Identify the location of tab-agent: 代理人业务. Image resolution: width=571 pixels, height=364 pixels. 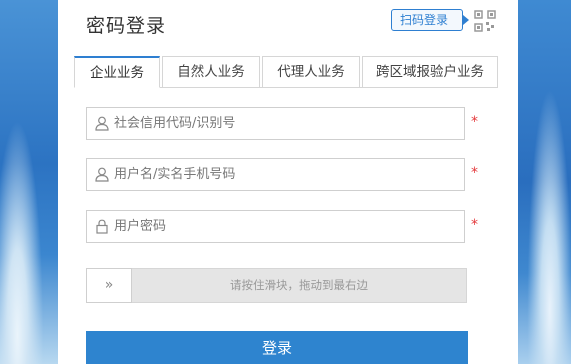
(311, 72).